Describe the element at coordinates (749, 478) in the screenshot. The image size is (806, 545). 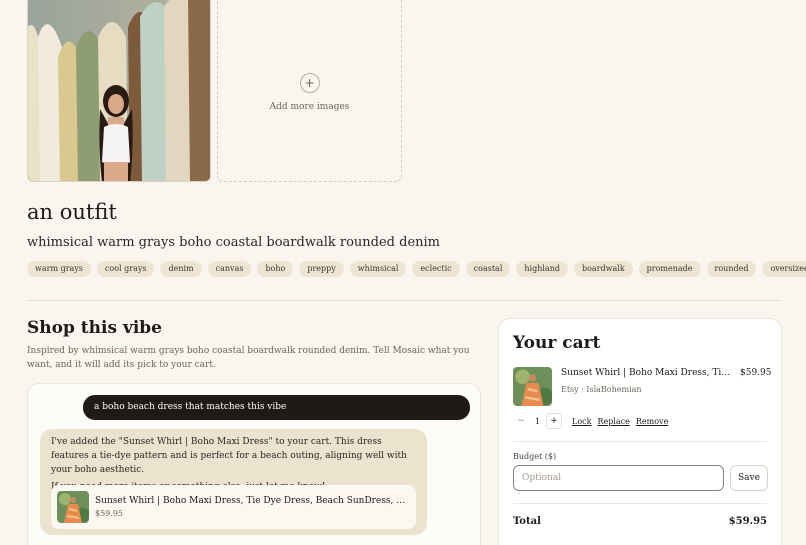
I see `save-budget-button: Save` at that location.